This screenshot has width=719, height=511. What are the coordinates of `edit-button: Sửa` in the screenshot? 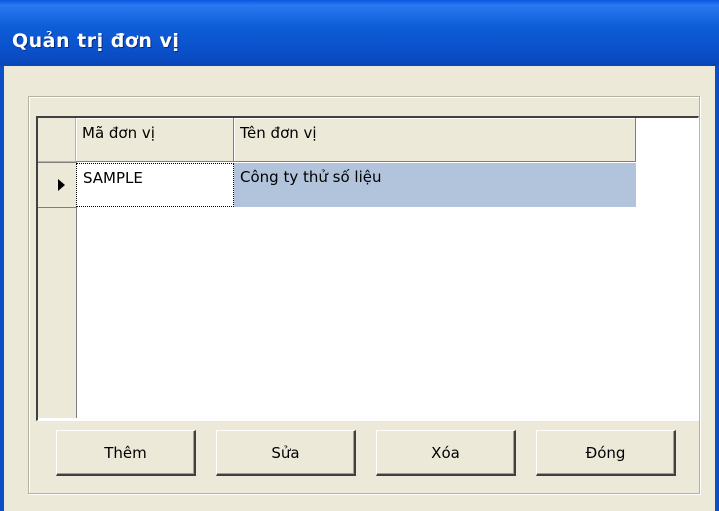 It's located at (286, 453).